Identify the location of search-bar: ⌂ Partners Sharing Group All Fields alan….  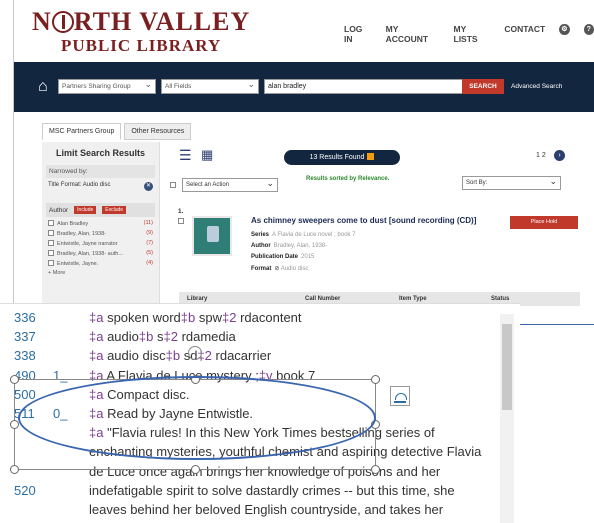
(304, 87).